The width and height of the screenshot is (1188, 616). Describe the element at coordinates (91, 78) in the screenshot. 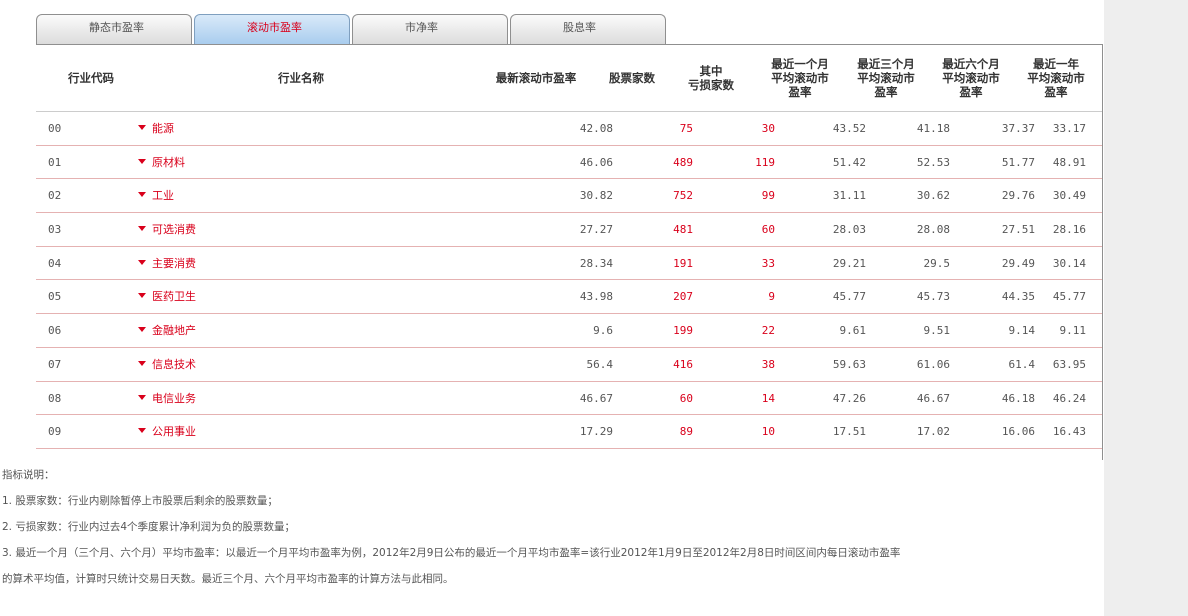

I see `header-industry-code: 行业代码` at that location.